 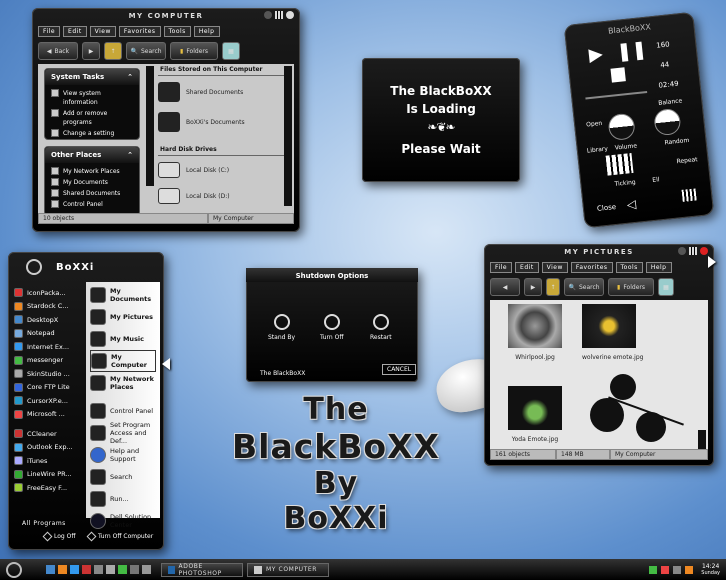 I want to click on control-panel-item: Control Panel, so click(x=123, y=411).